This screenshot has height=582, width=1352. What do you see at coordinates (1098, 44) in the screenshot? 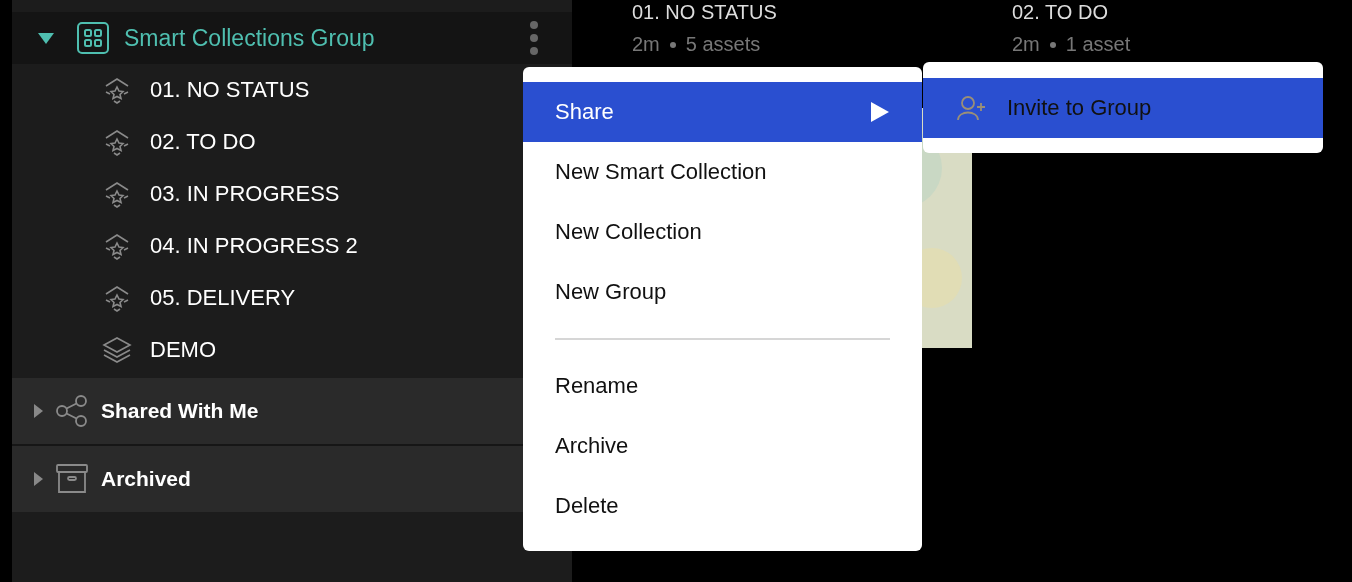
I see `asset-count: 1 asset` at bounding box center [1098, 44].